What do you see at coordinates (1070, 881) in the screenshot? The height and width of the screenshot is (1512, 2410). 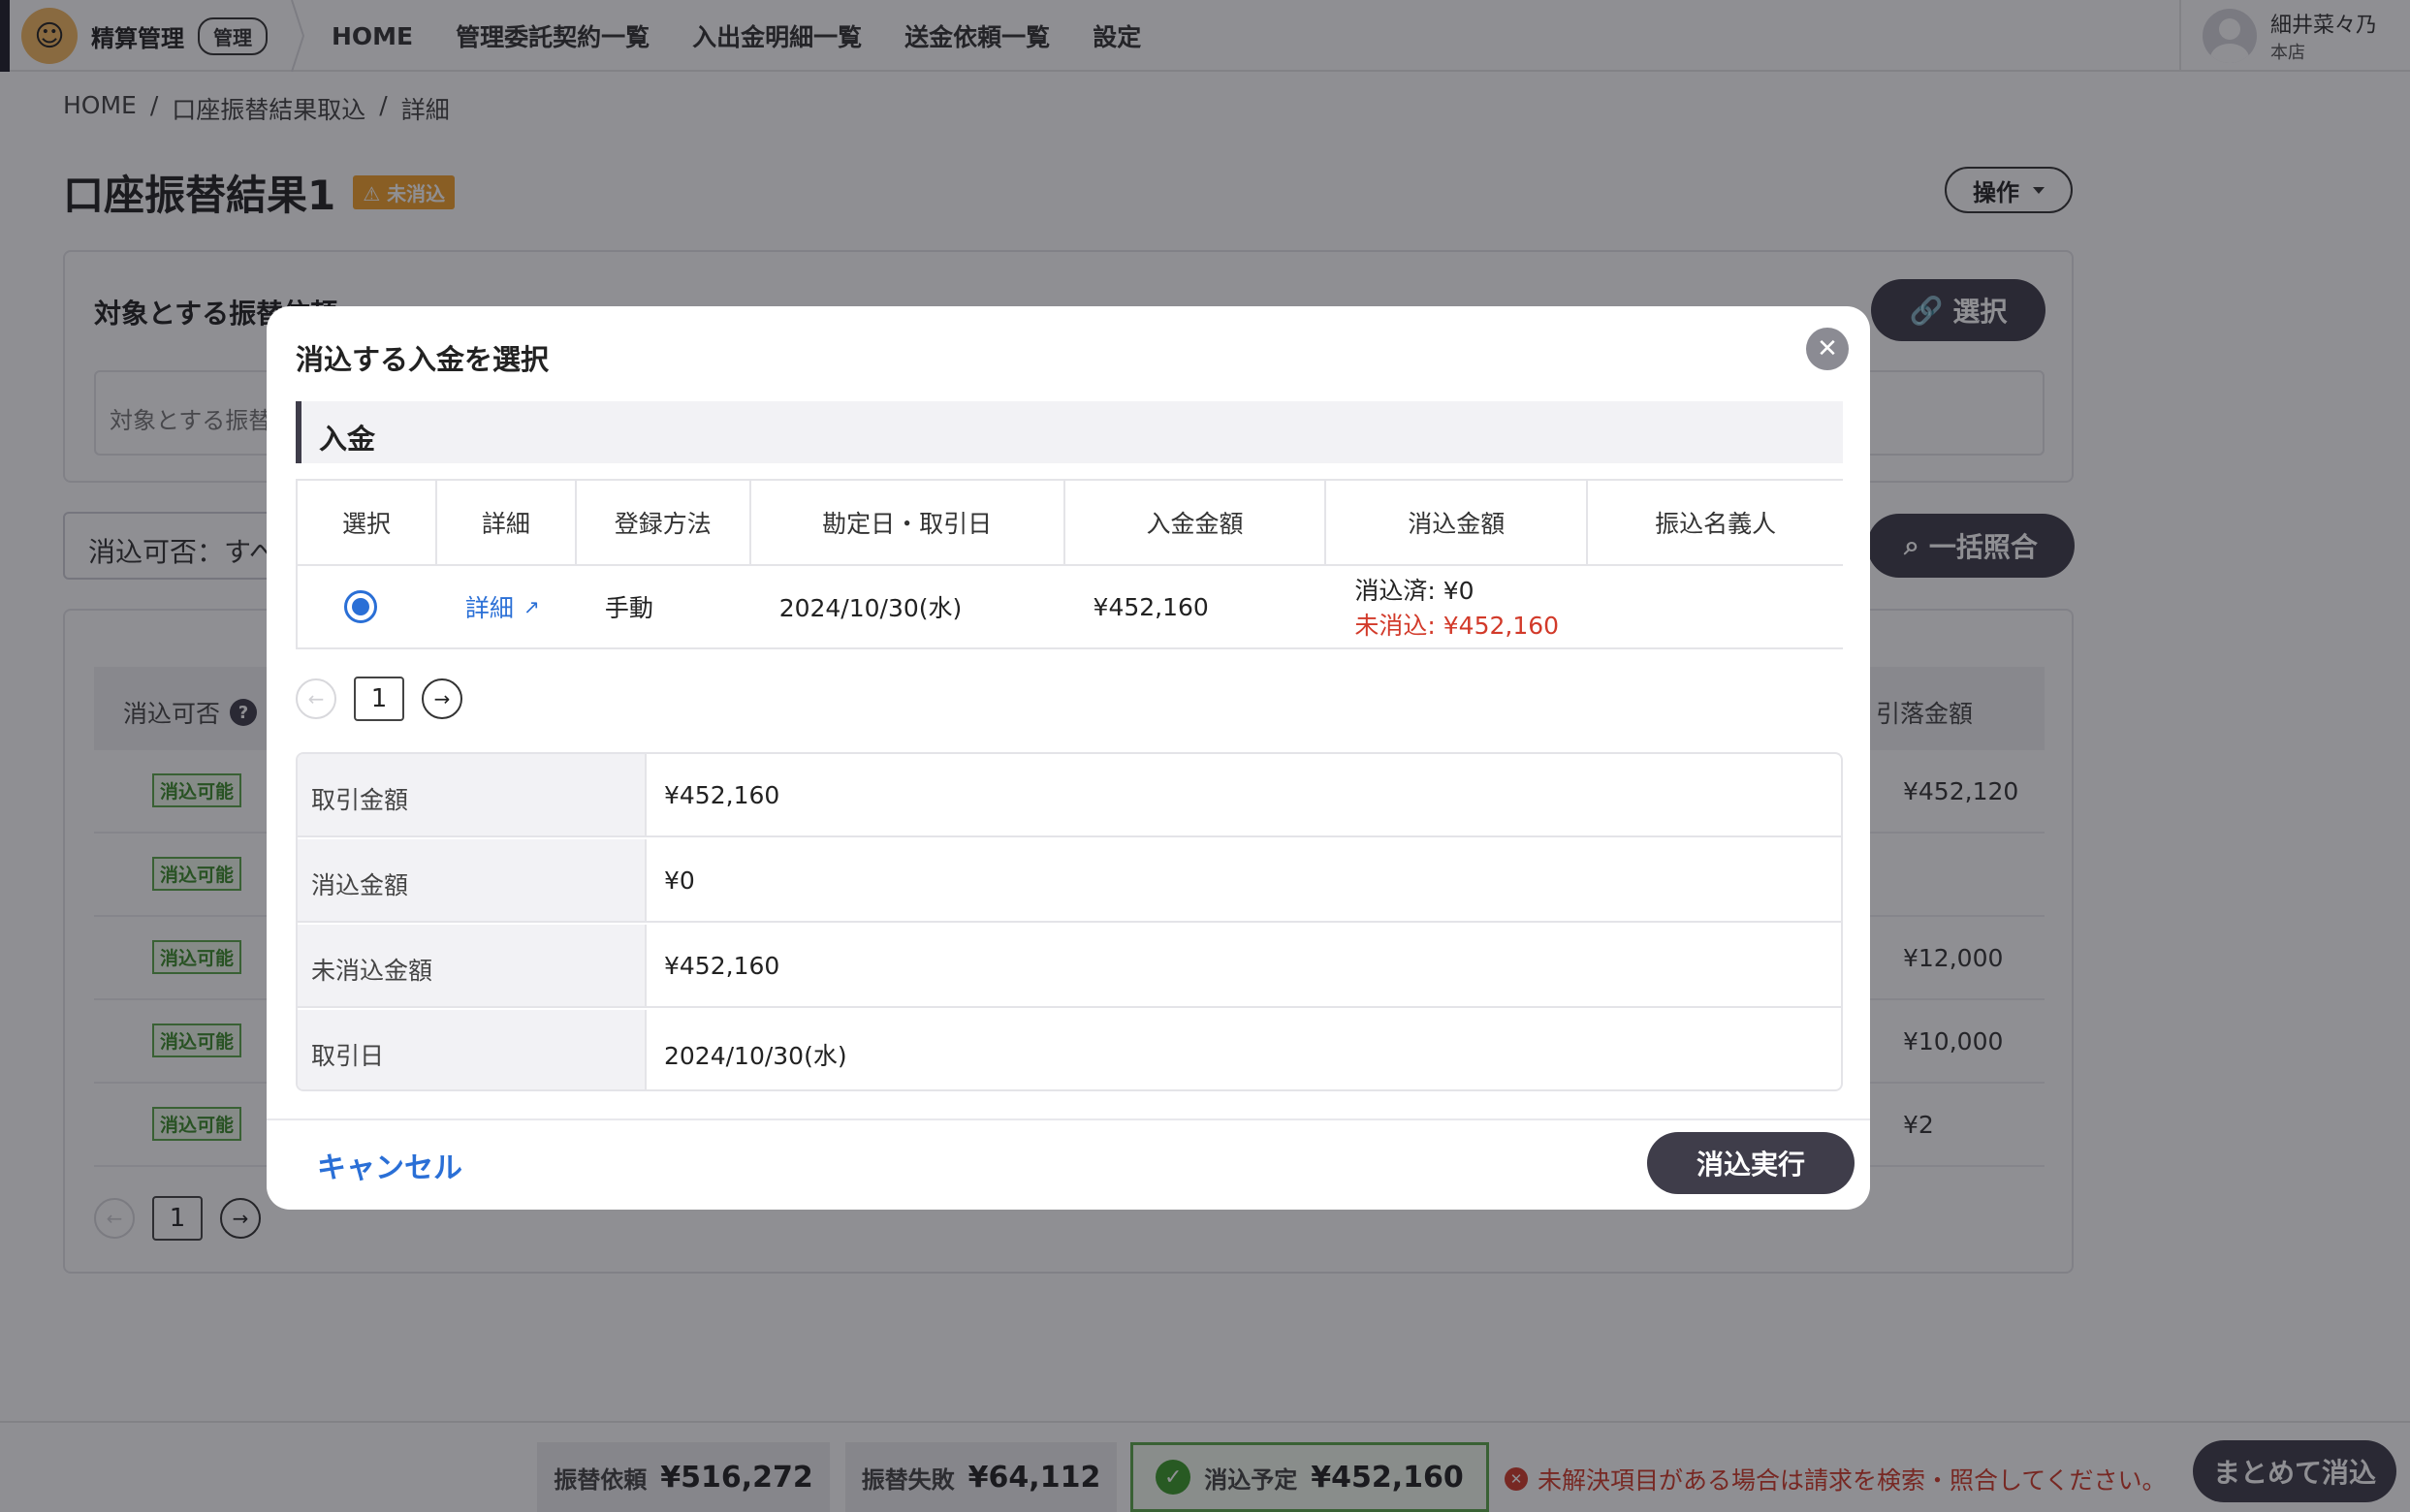 I see `detail-row: 消込金額 ¥0` at bounding box center [1070, 881].